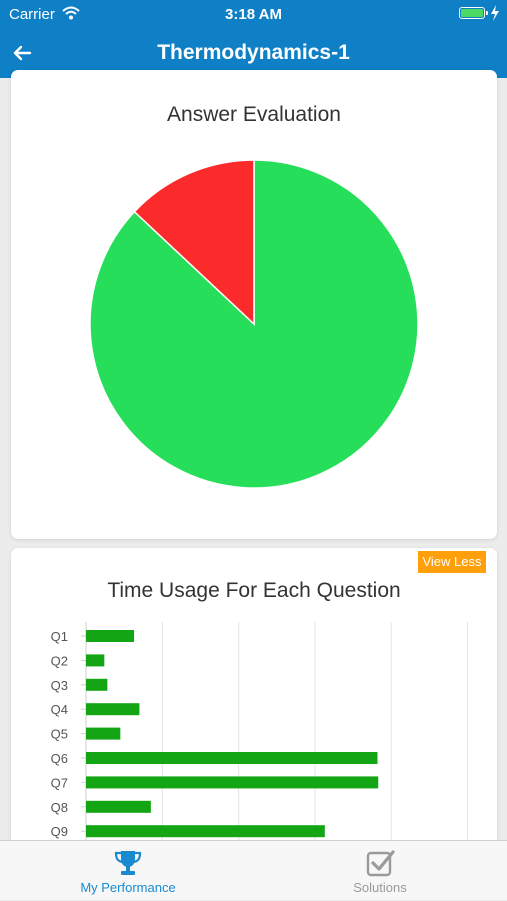 The width and height of the screenshot is (507, 901). Describe the element at coordinates (473, 13) in the screenshot. I see `battery-icon` at that location.